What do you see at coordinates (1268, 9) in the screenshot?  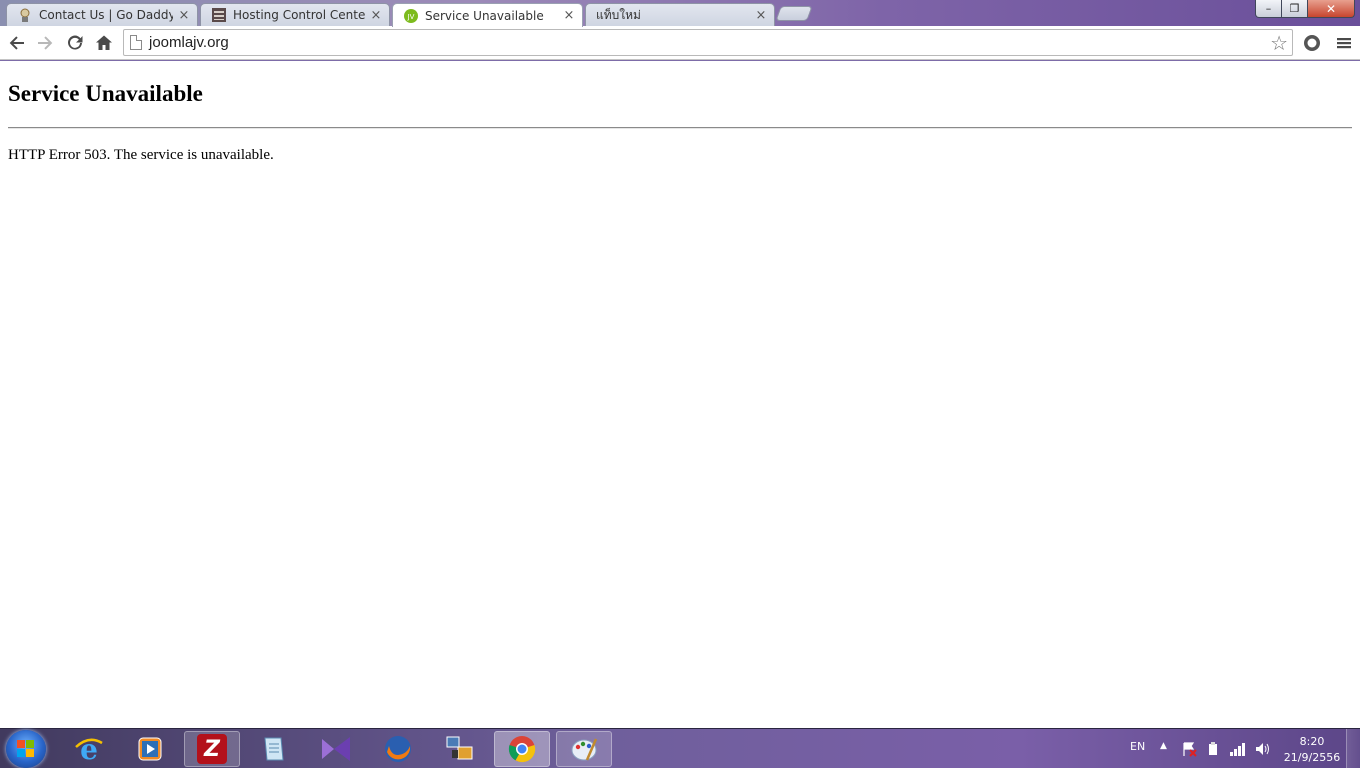 I see `minimize-button: –` at bounding box center [1268, 9].